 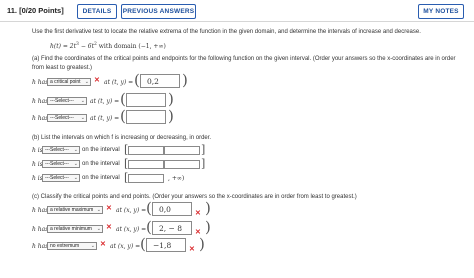 What do you see at coordinates (101, 164) in the screenshot?
I see `part-b-row2-label: on the interval` at bounding box center [101, 164].